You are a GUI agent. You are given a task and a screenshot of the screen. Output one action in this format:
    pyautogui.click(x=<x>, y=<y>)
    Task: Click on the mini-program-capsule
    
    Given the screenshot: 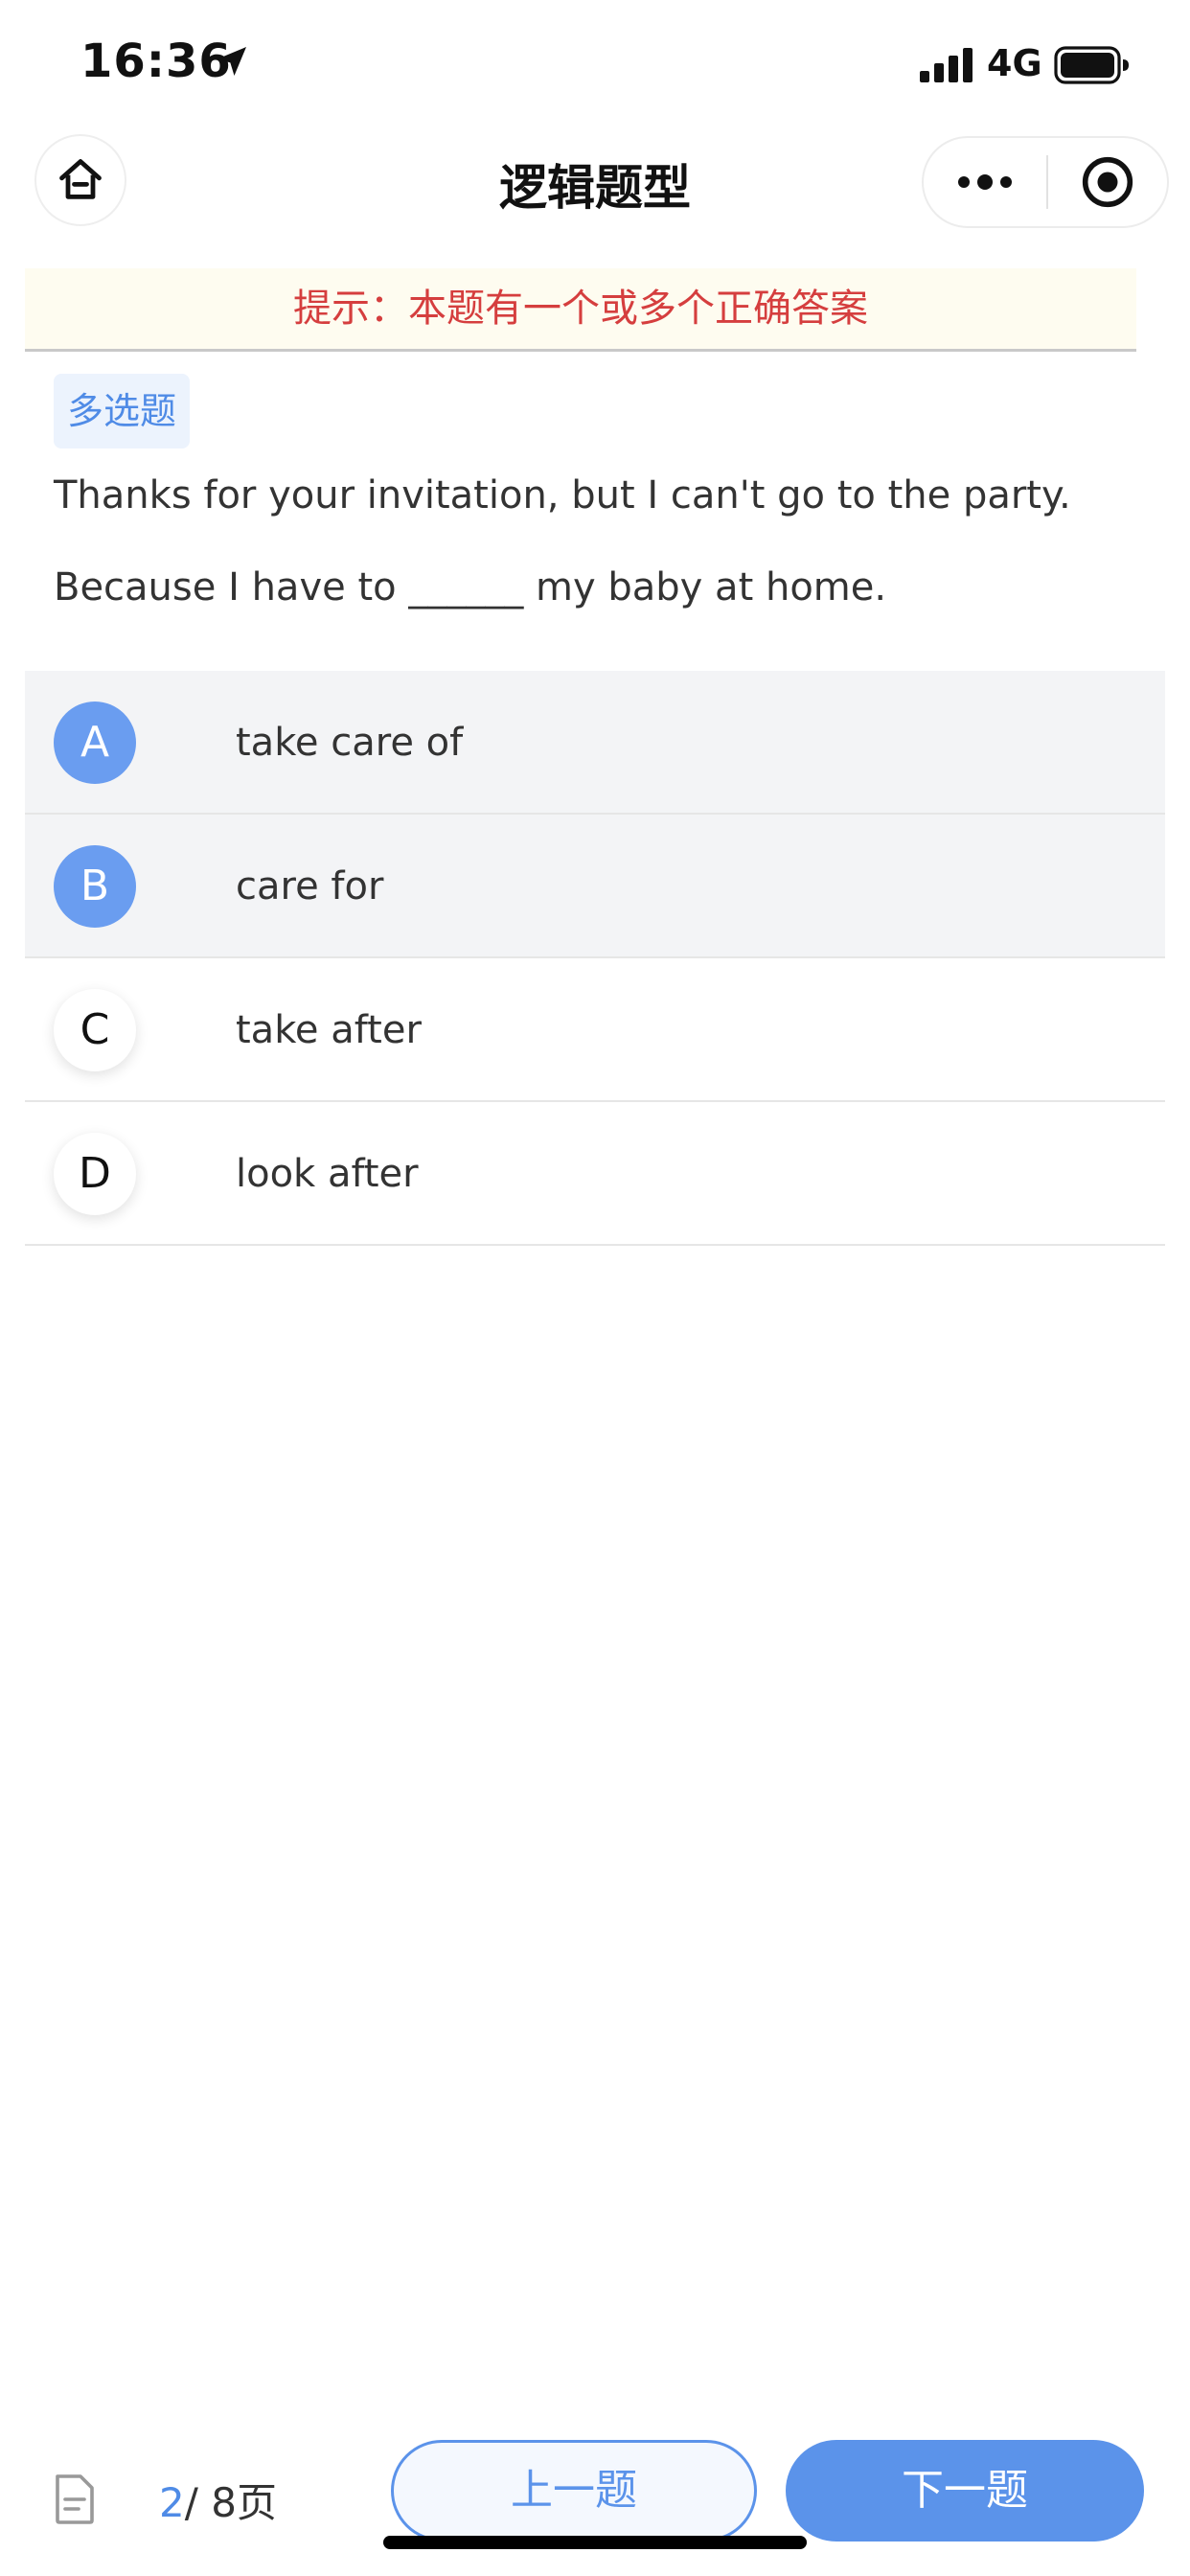 What is the action you would take?
    pyautogui.click(x=1045, y=182)
    